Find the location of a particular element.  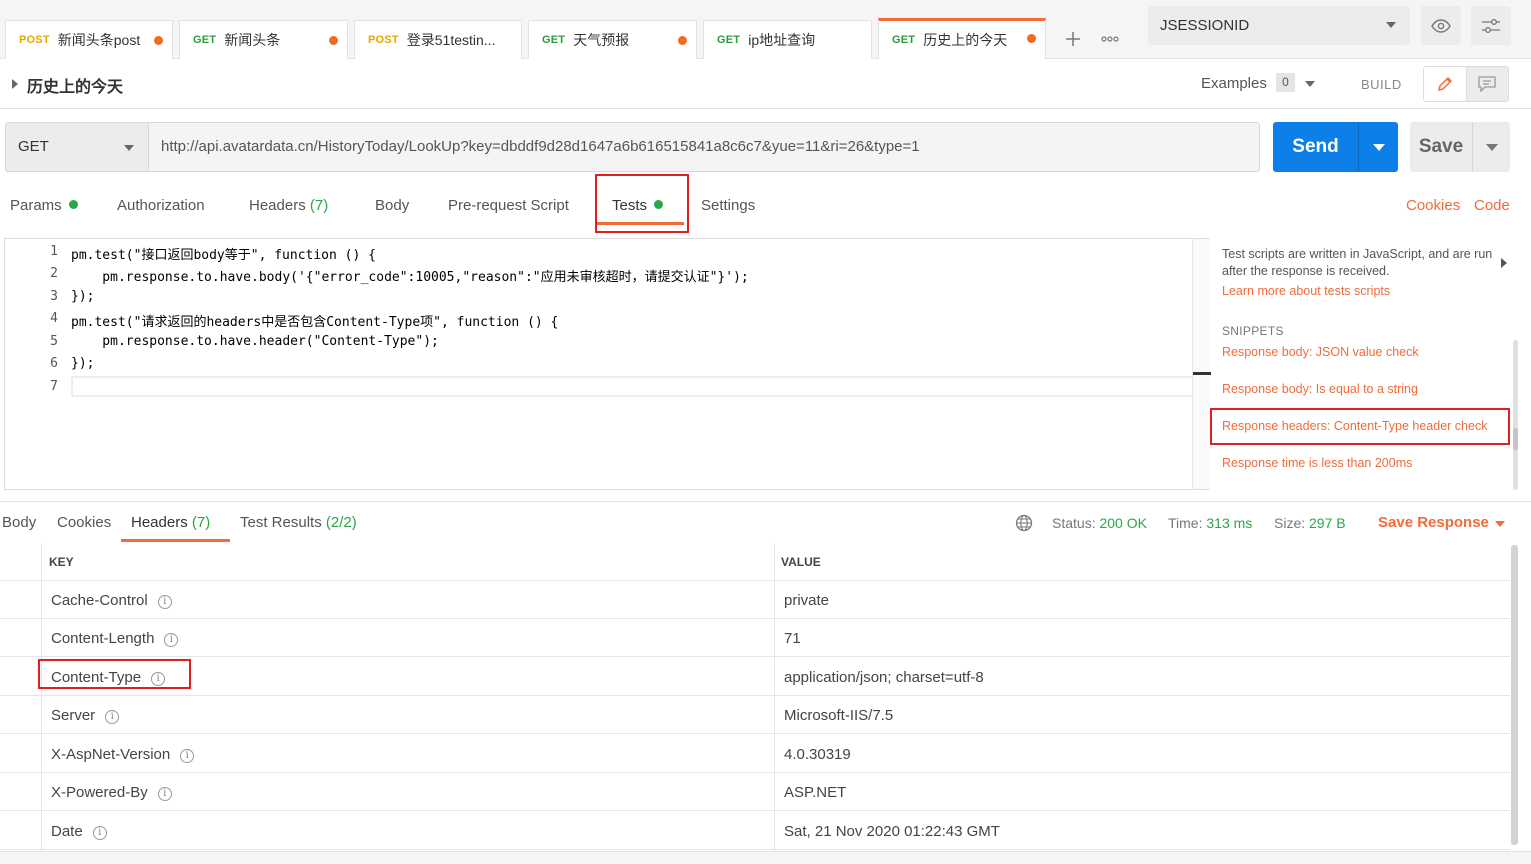

pencil-icon is located at coordinates (1444, 84).